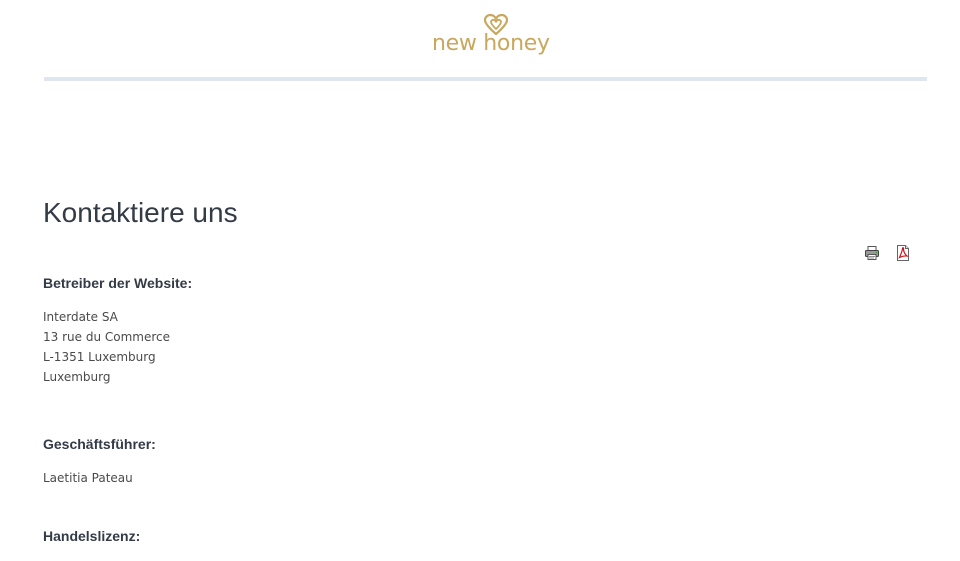 The width and height of the screenshot is (960, 561). Describe the element at coordinates (903, 253) in the screenshot. I see `pdf-icon` at that location.